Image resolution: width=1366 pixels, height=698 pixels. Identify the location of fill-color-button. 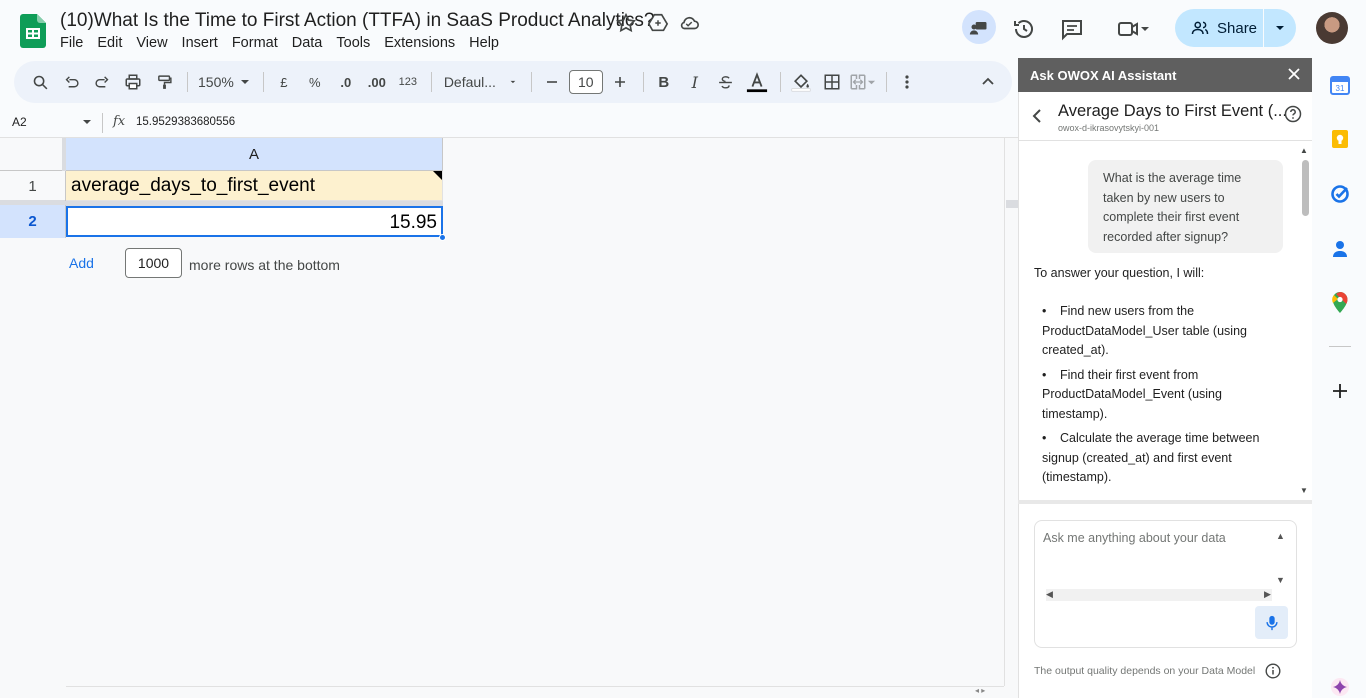
(801, 82).